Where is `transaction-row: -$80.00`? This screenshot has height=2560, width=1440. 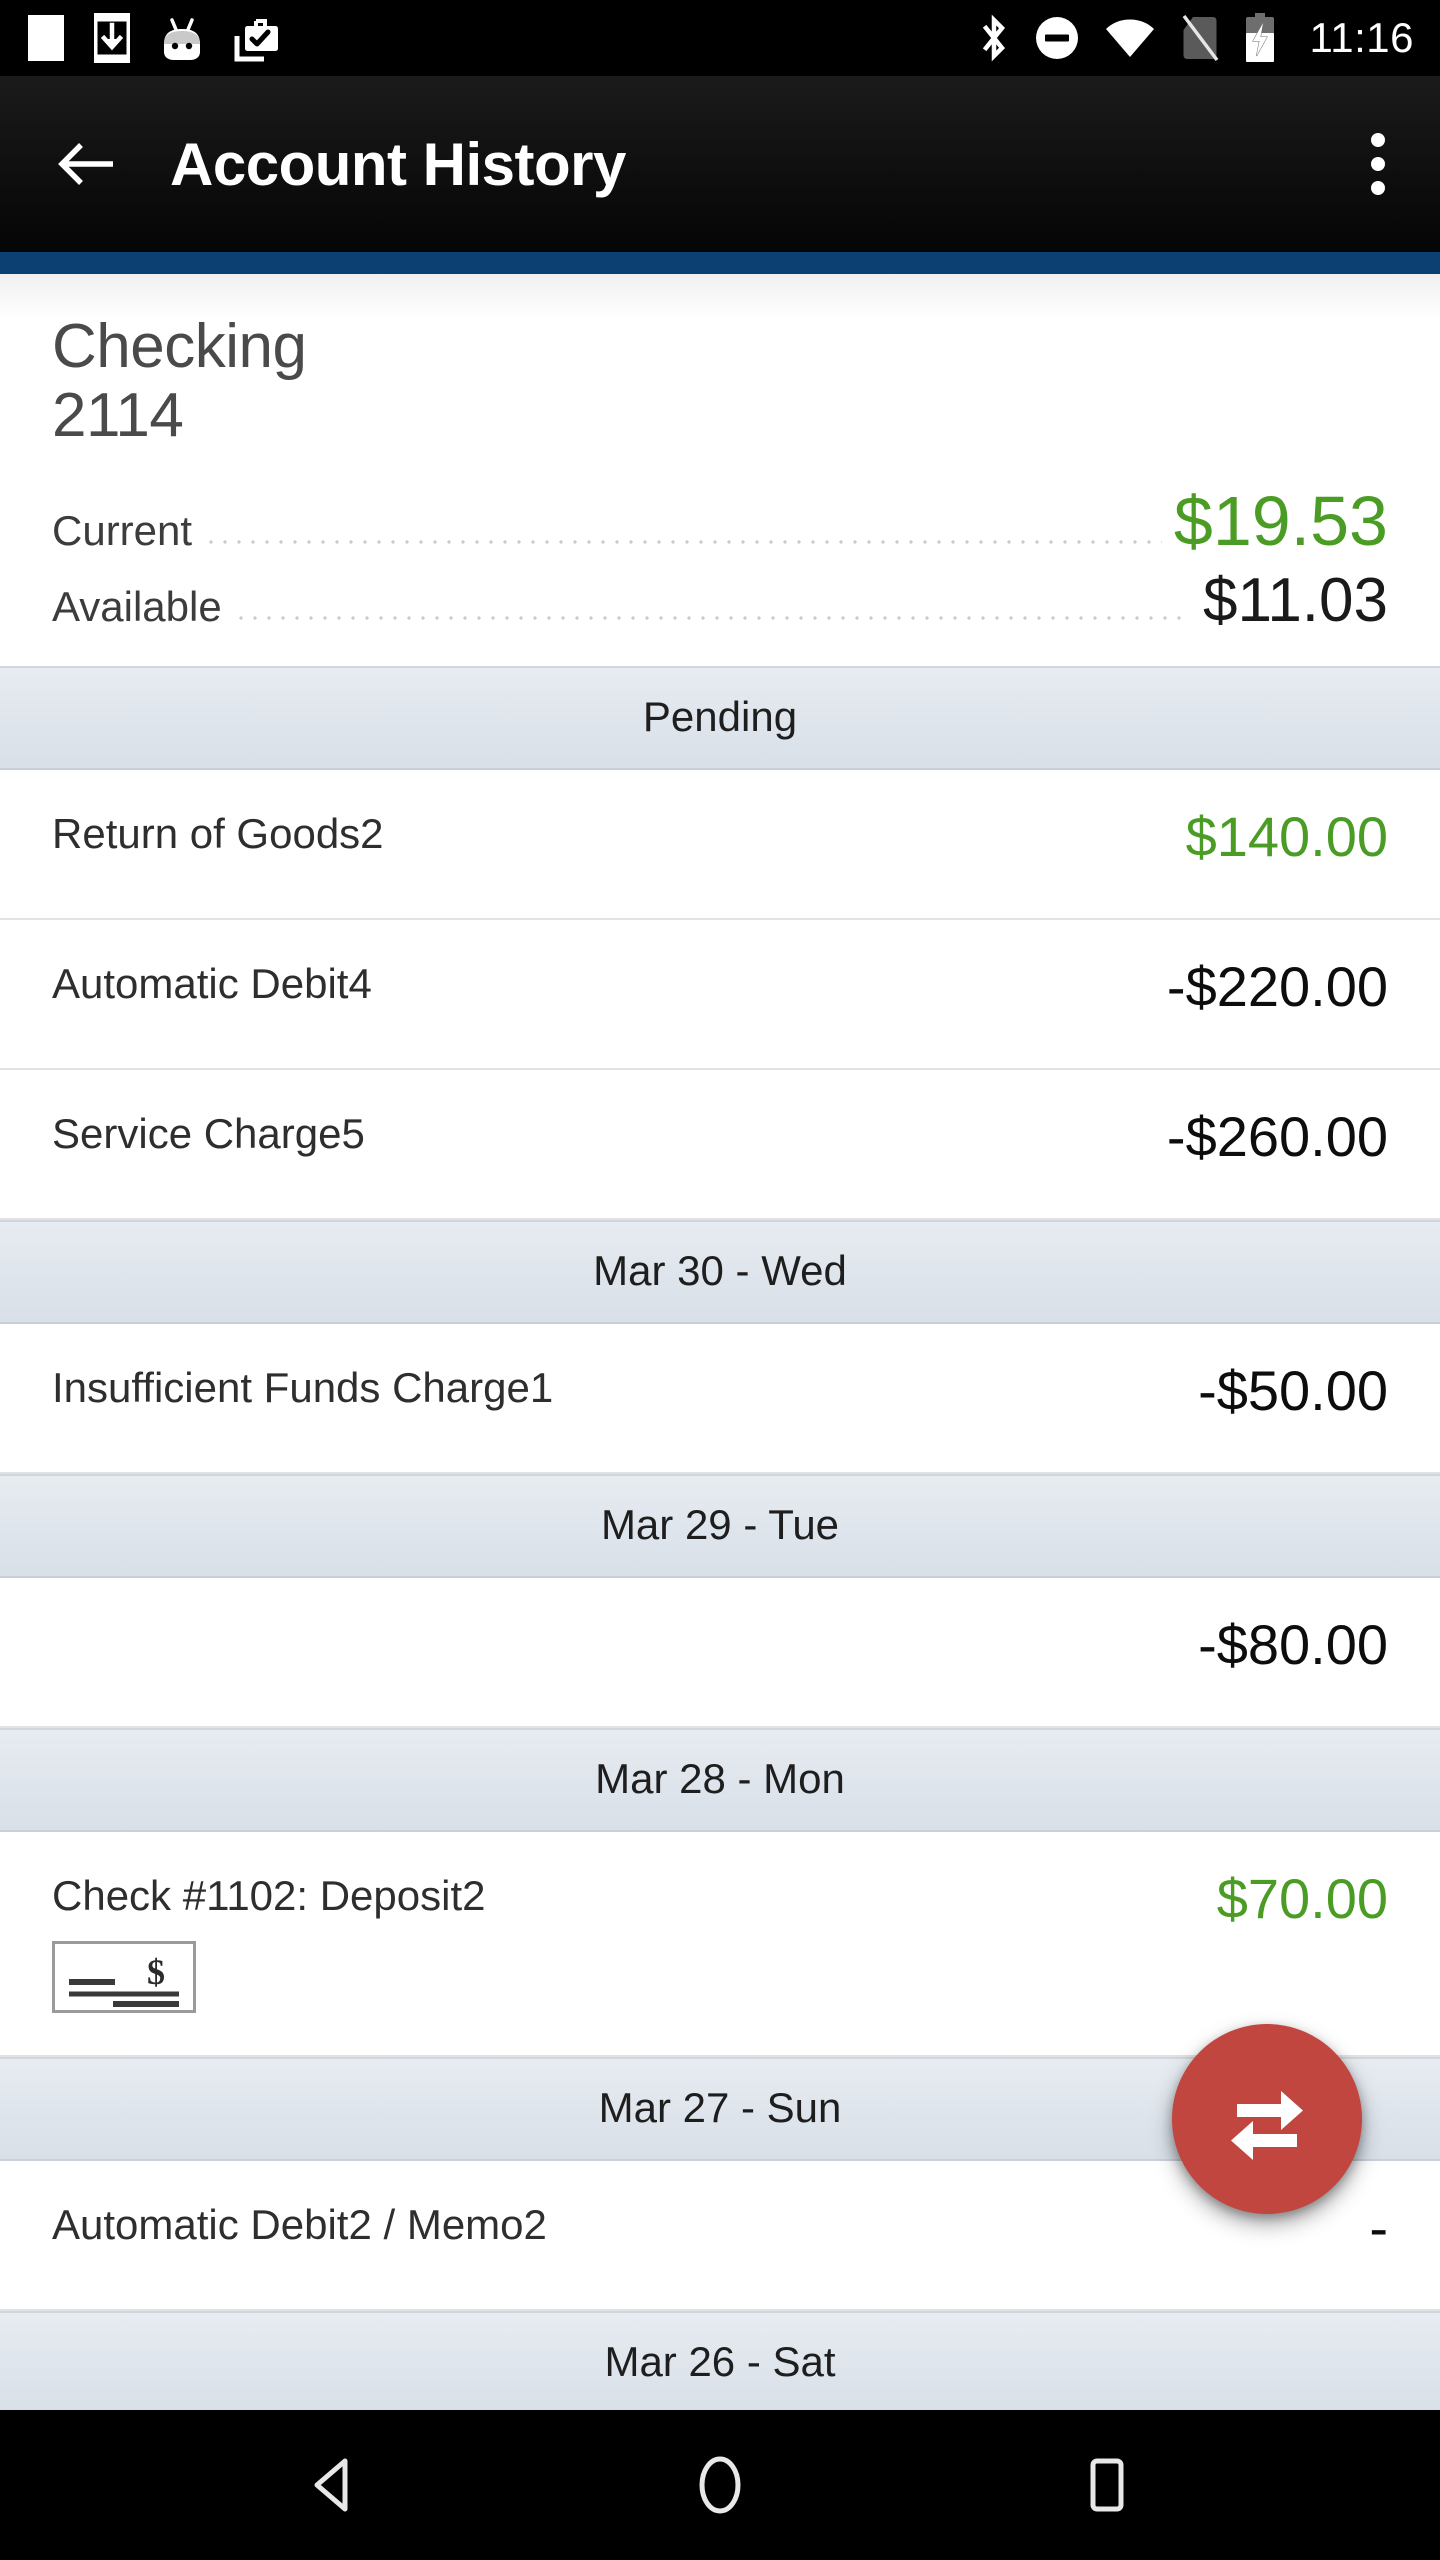
transaction-row: -$80.00 is located at coordinates (720, 1653).